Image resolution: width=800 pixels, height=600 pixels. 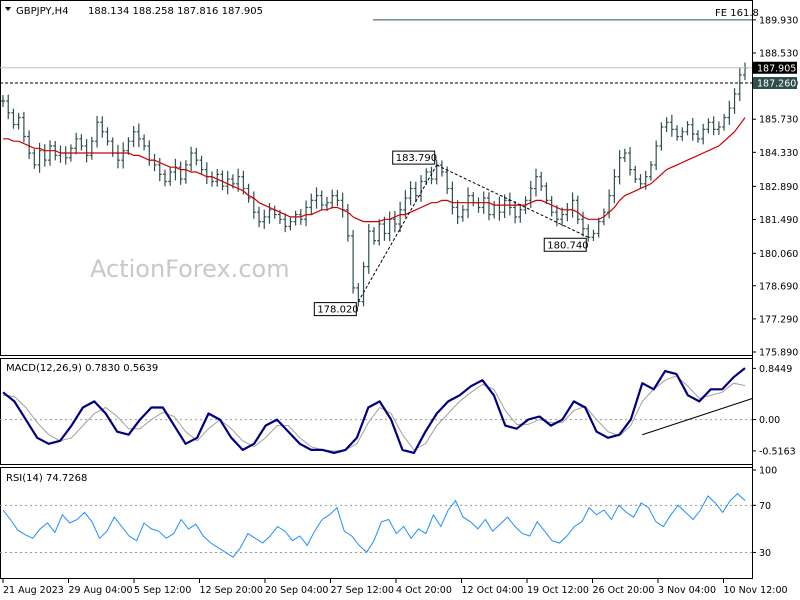 I want to click on time-tick-label: 4 Oct 20:00, so click(x=424, y=590).